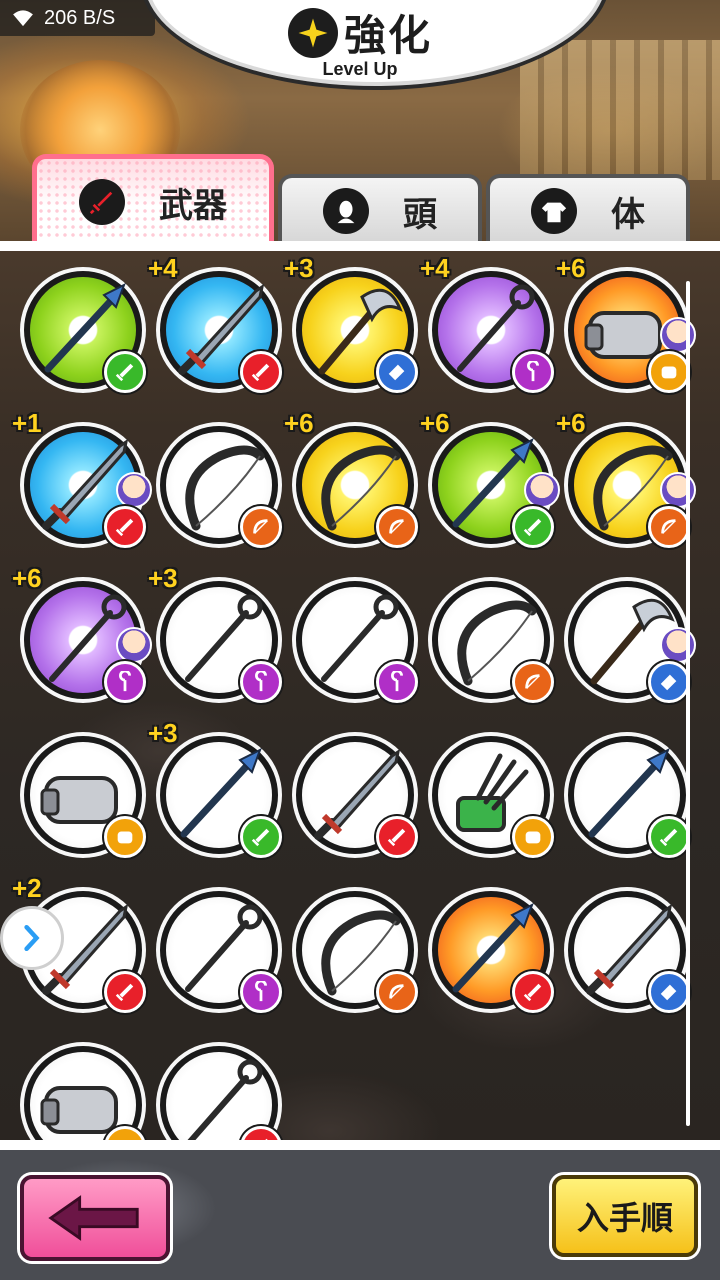 This screenshot has width=720, height=1280. Describe the element at coordinates (554, 211) in the screenshot. I see `body-icon` at that location.